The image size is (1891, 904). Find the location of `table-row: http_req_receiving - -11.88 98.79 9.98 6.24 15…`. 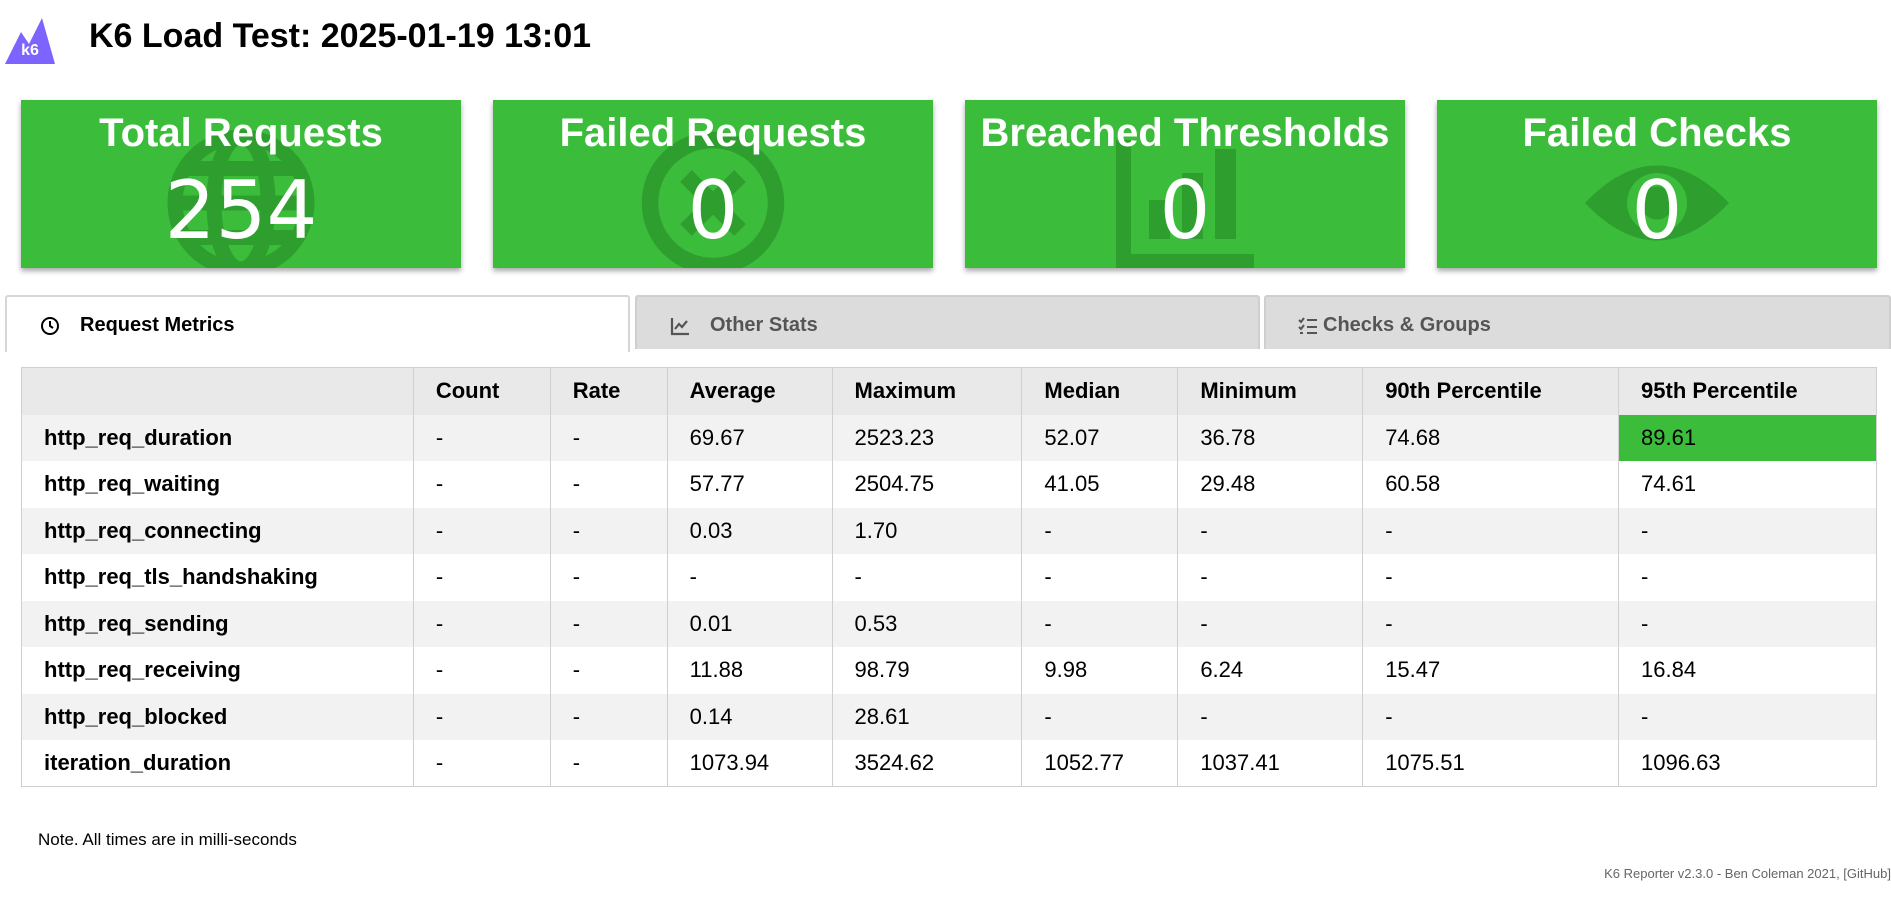

table-row: http_req_receiving - -11.88 98.79 9.98 6.24 15… is located at coordinates (949, 670).